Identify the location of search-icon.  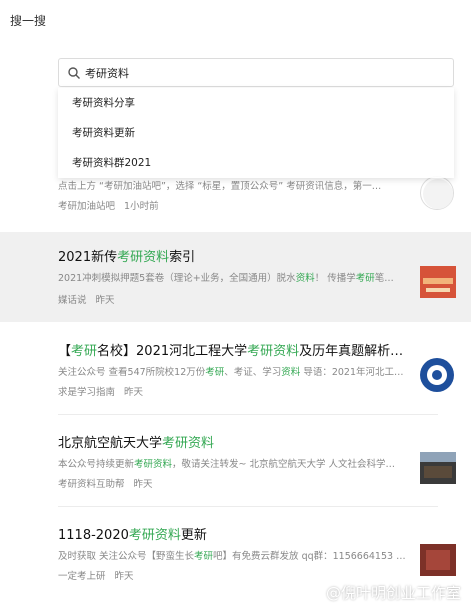
(74, 73).